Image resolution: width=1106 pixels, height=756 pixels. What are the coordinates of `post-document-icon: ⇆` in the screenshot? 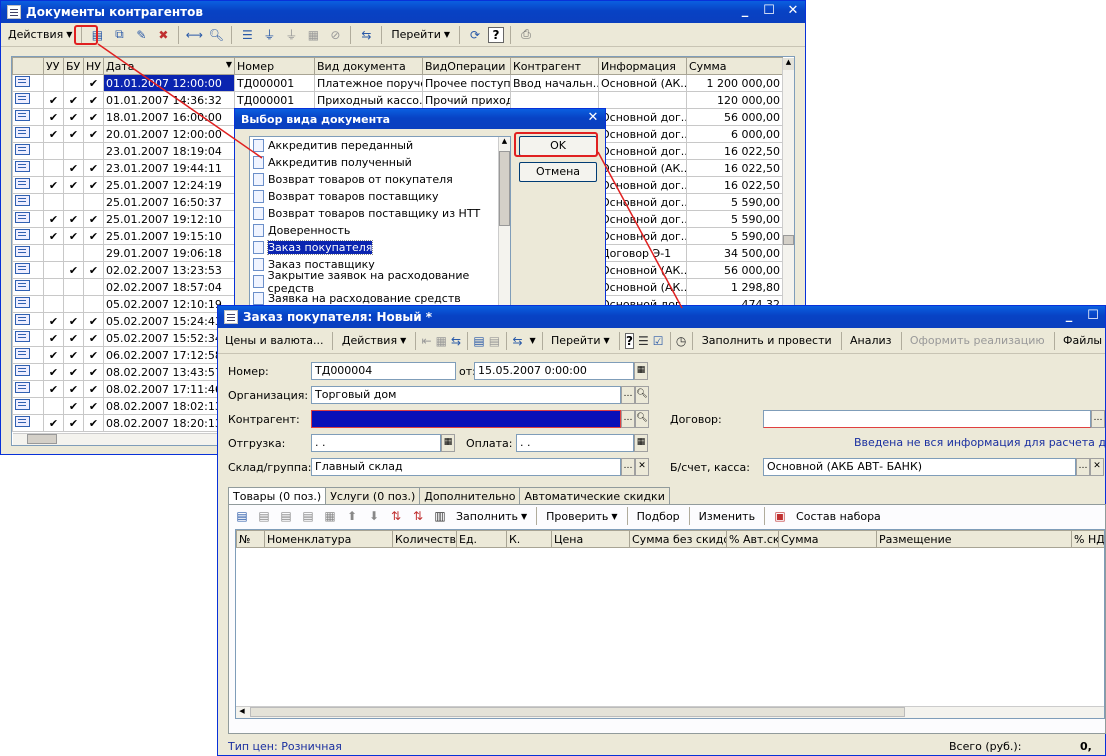 It's located at (456, 341).